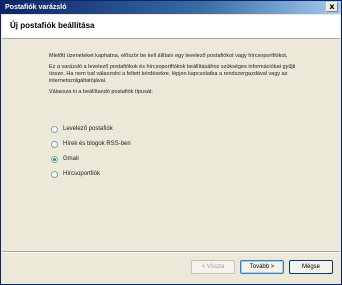  Describe the element at coordinates (52, 25) in the screenshot. I see `page-title: Új postafiók beállítása` at that location.